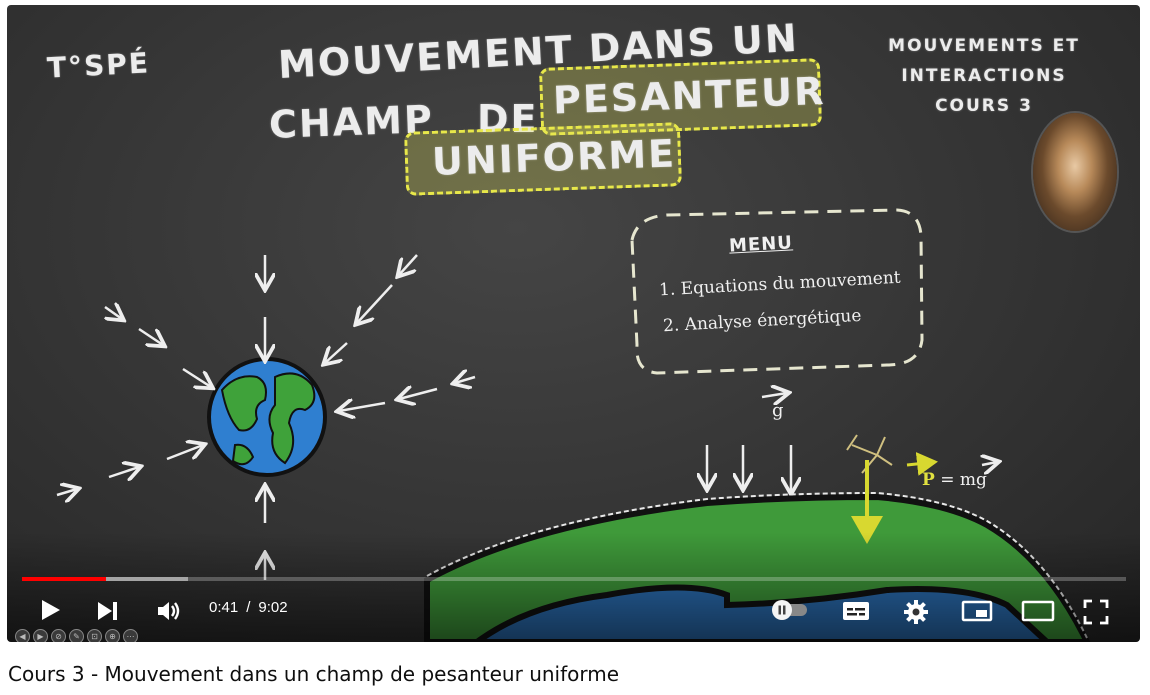  I want to click on title-highlight-uniforme: UNIFORME, so click(543, 159).